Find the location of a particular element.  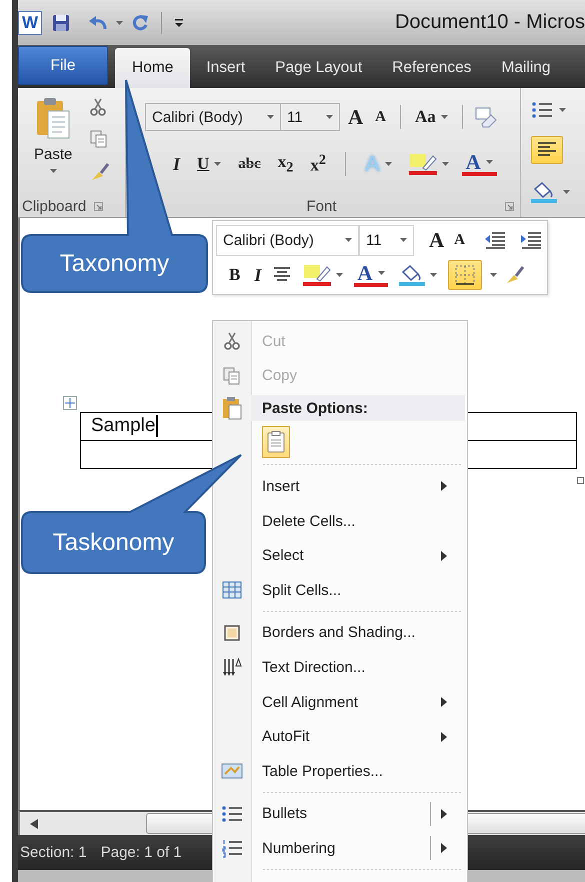

borders-button is located at coordinates (465, 275).